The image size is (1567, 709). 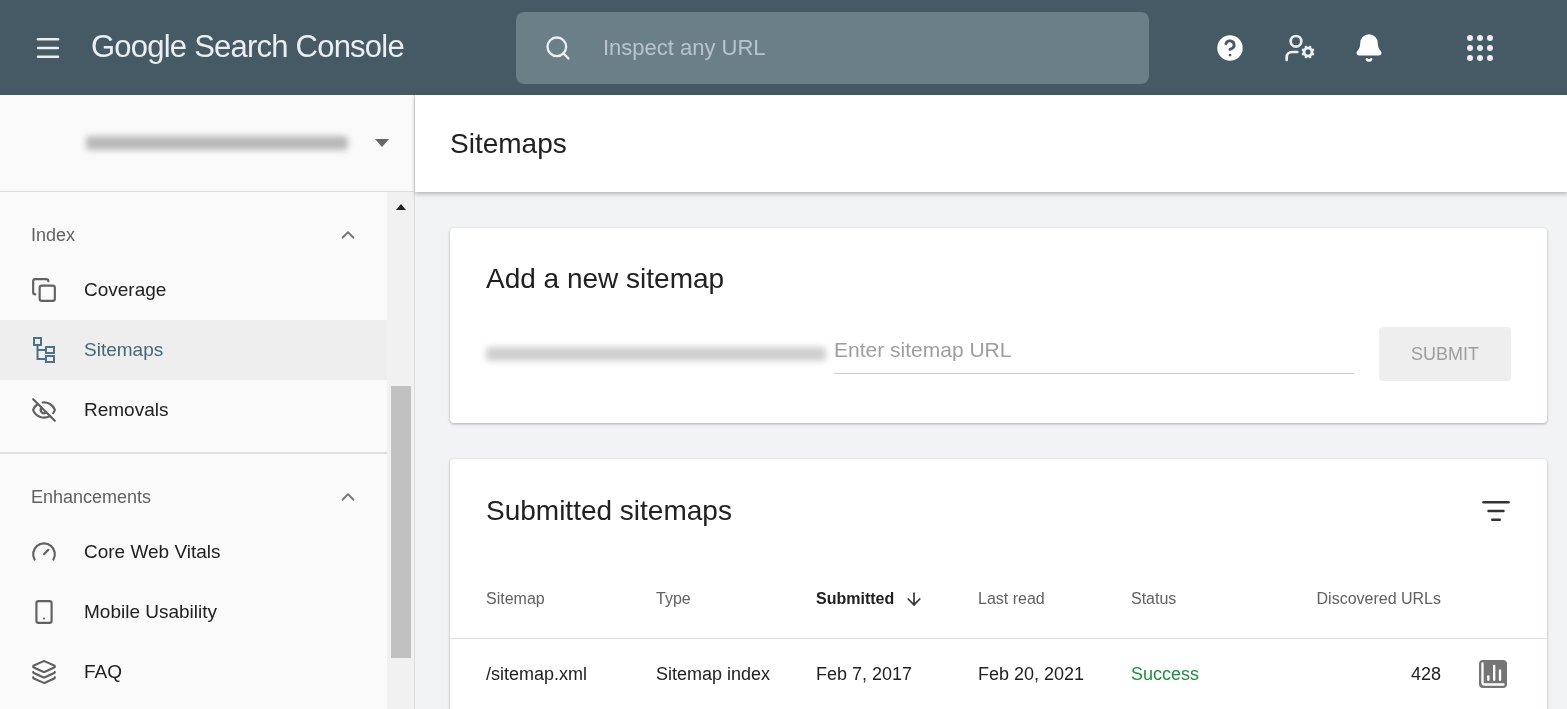 I want to click on bar-chart-icon, so click(x=1493, y=674).